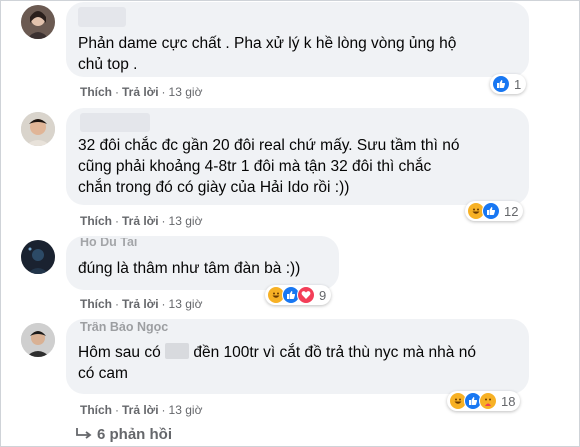  Describe the element at coordinates (108, 64) in the screenshot. I see `comment-text-line: chủ top .` at that location.